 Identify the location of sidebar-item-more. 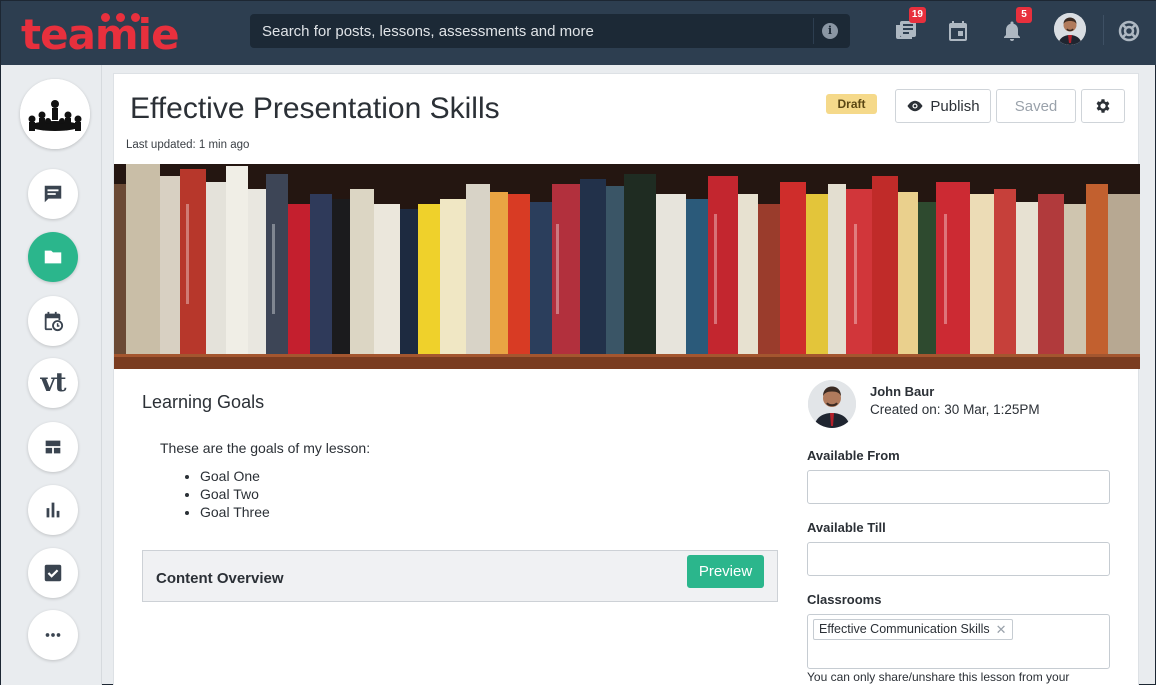
(53, 635).